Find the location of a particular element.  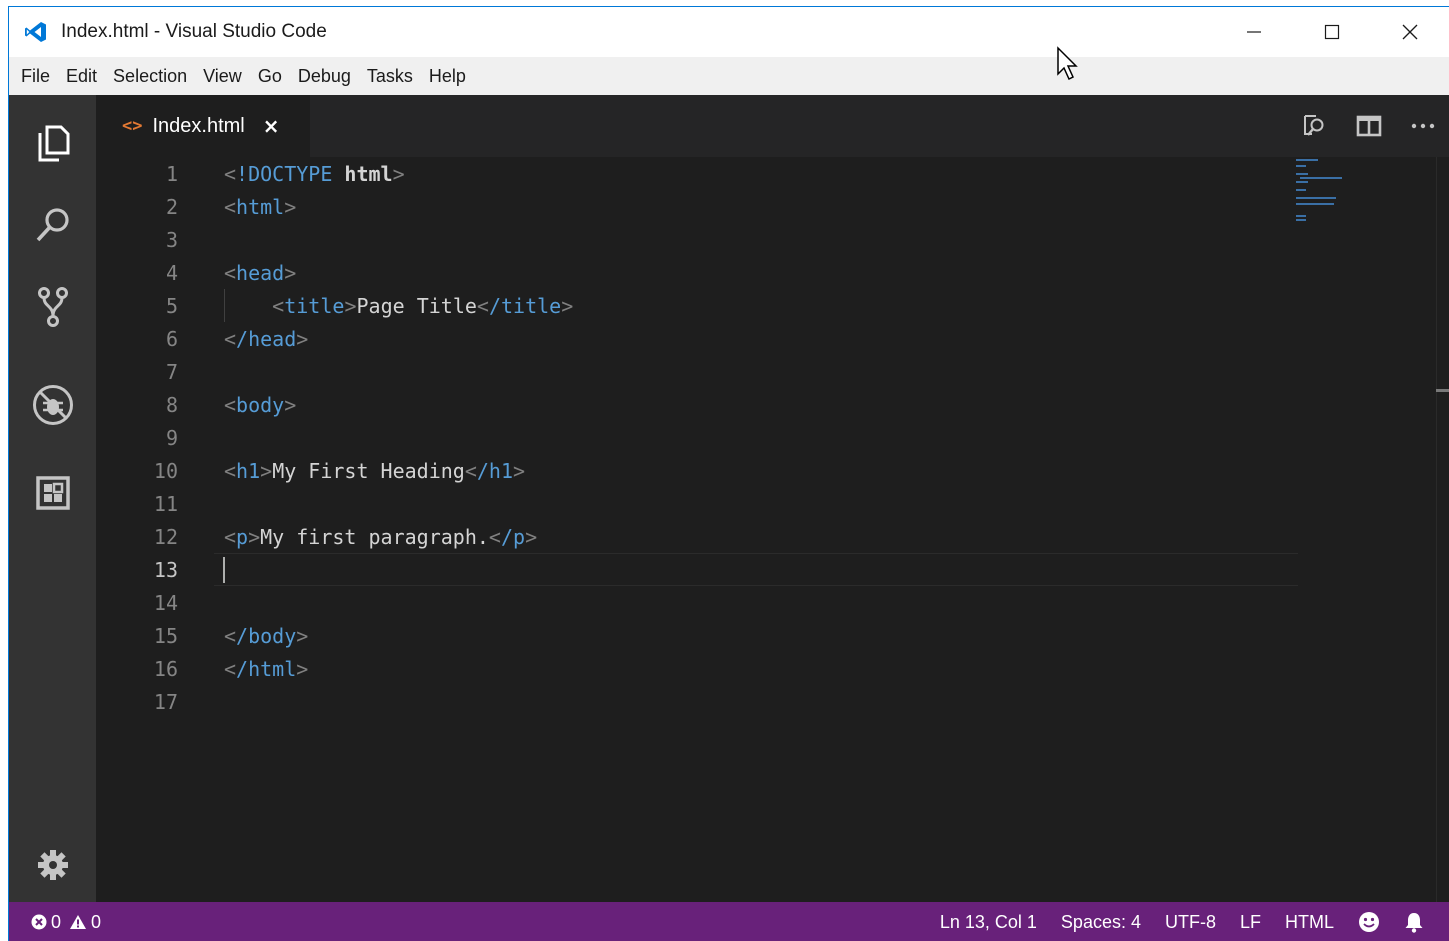

line-number: 10 is located at coordinates (165, 470).